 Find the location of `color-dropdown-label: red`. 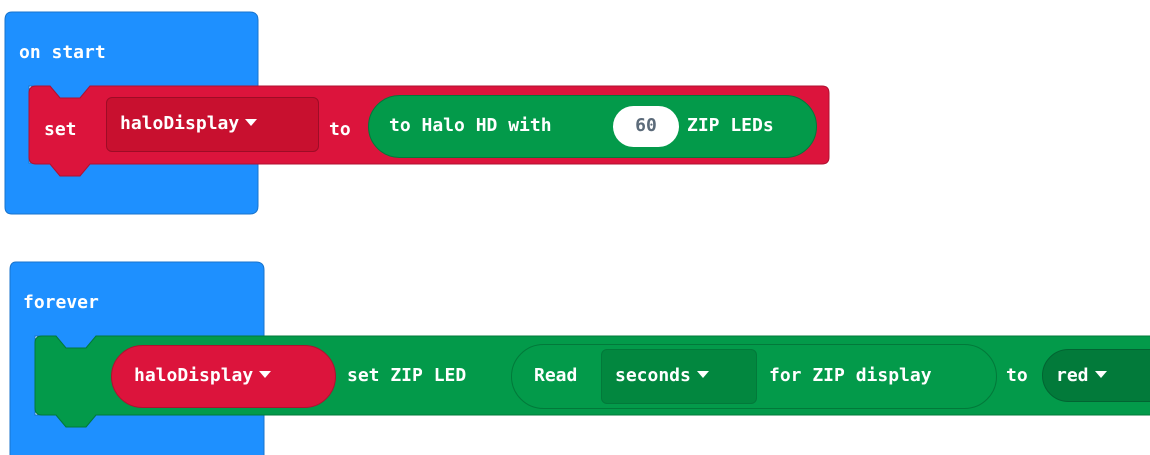

color-dropdown-label: red is located at coordinates (1072, 375).